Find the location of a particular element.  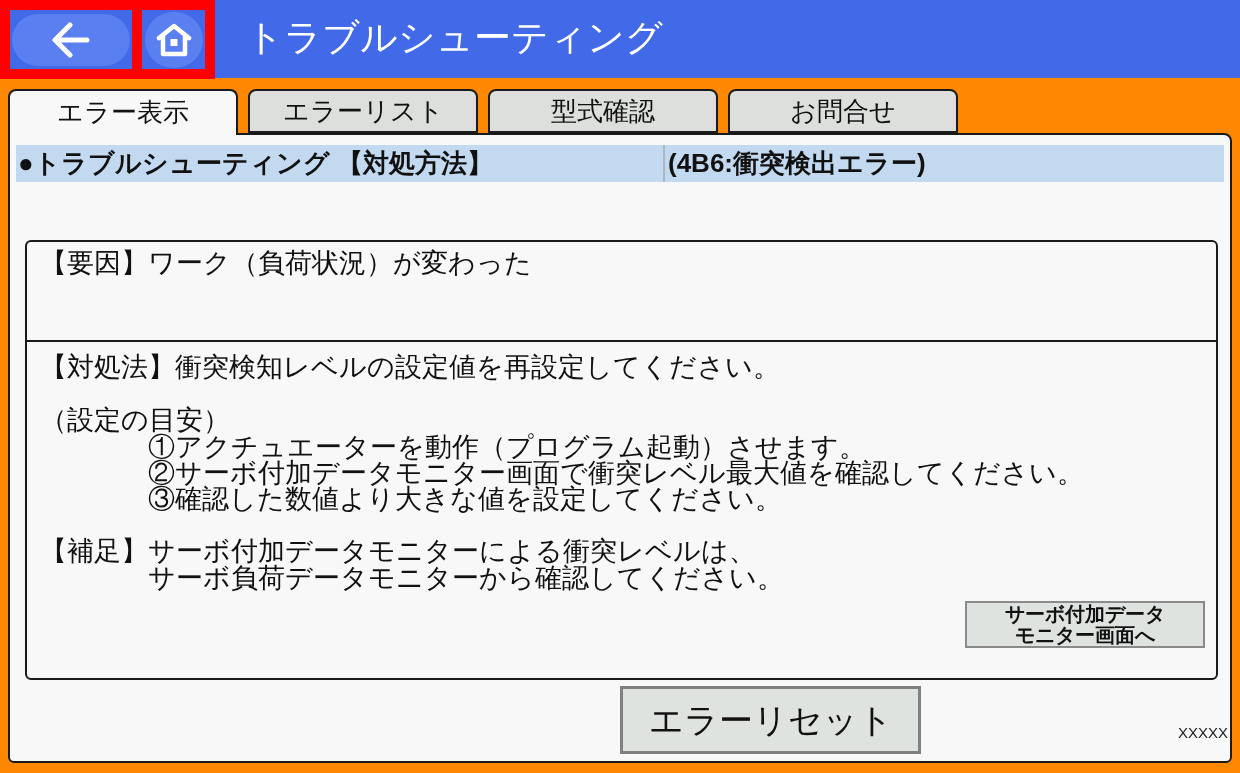

back-arrow-icon is located at coordinates (71, 39).